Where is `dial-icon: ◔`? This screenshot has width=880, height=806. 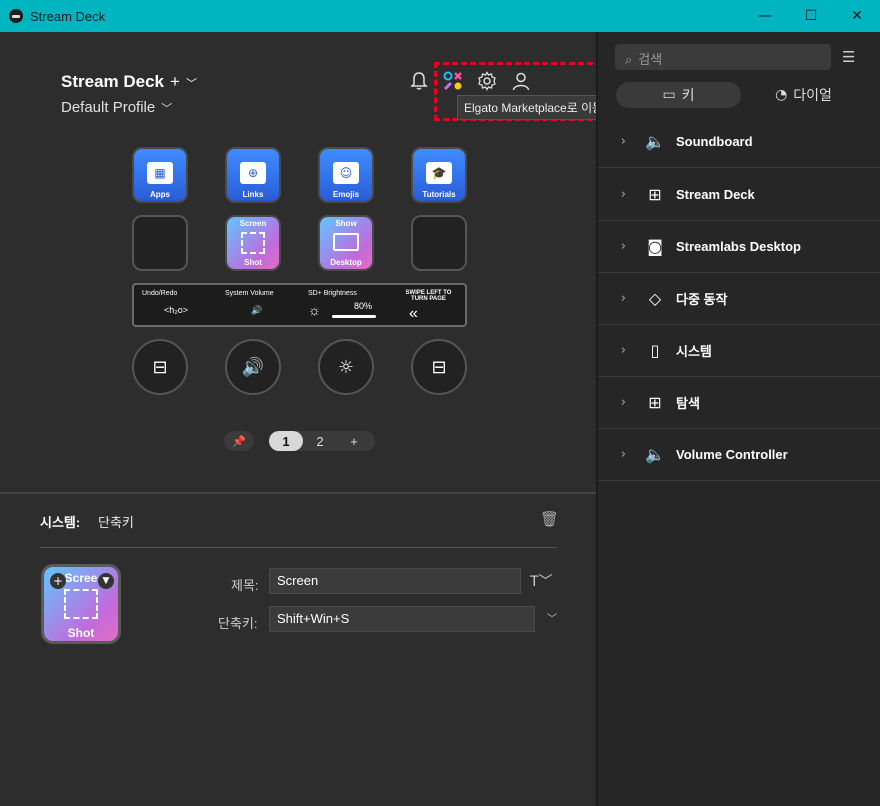
dial-icon: ◔ is located at coordinates (781, 95).